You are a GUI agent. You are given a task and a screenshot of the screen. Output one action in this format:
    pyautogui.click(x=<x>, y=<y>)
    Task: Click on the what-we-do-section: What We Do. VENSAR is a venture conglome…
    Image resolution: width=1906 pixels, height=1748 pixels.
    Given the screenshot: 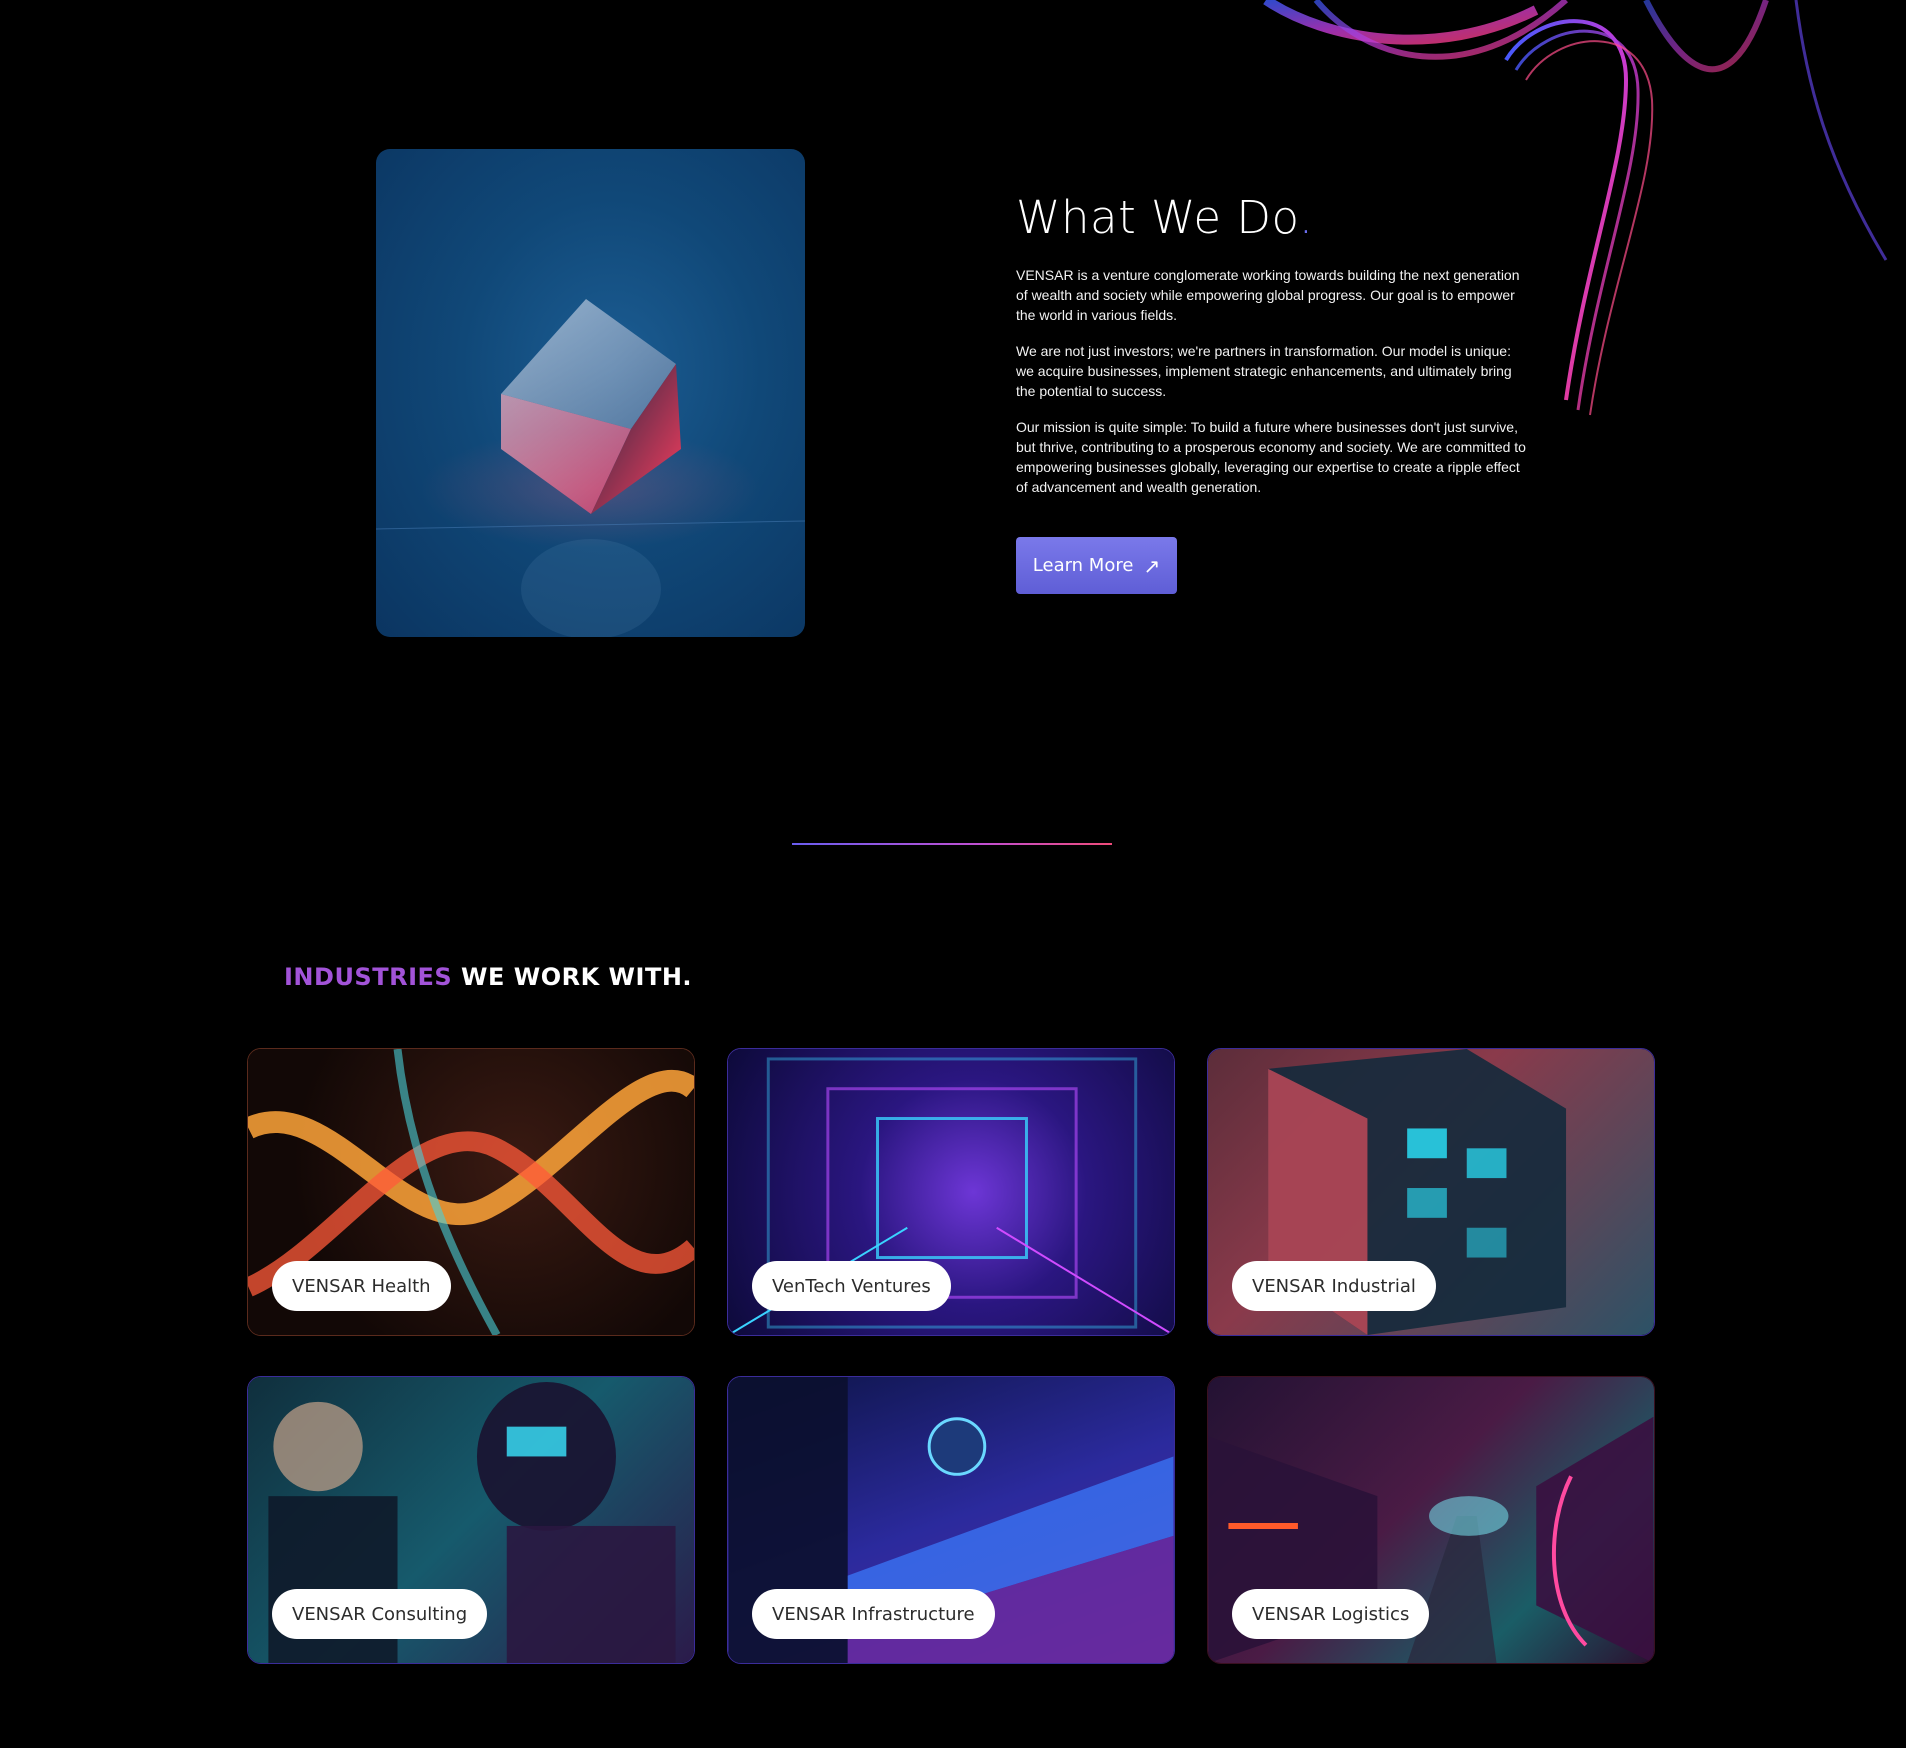 What is the action you would take?
    pyautogui.click(x=1271, y=343)
    